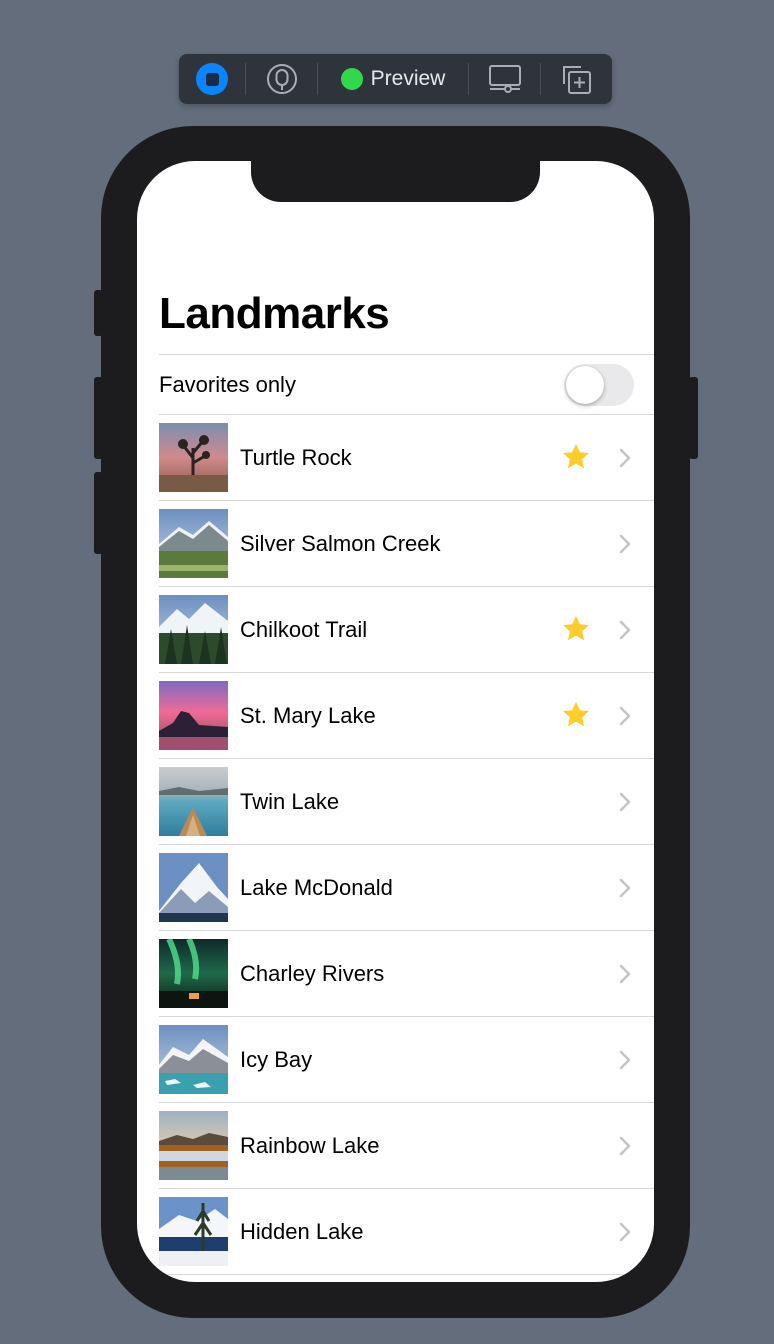  I want to click on landmark-name: Twin Lake, so click(290, 801).